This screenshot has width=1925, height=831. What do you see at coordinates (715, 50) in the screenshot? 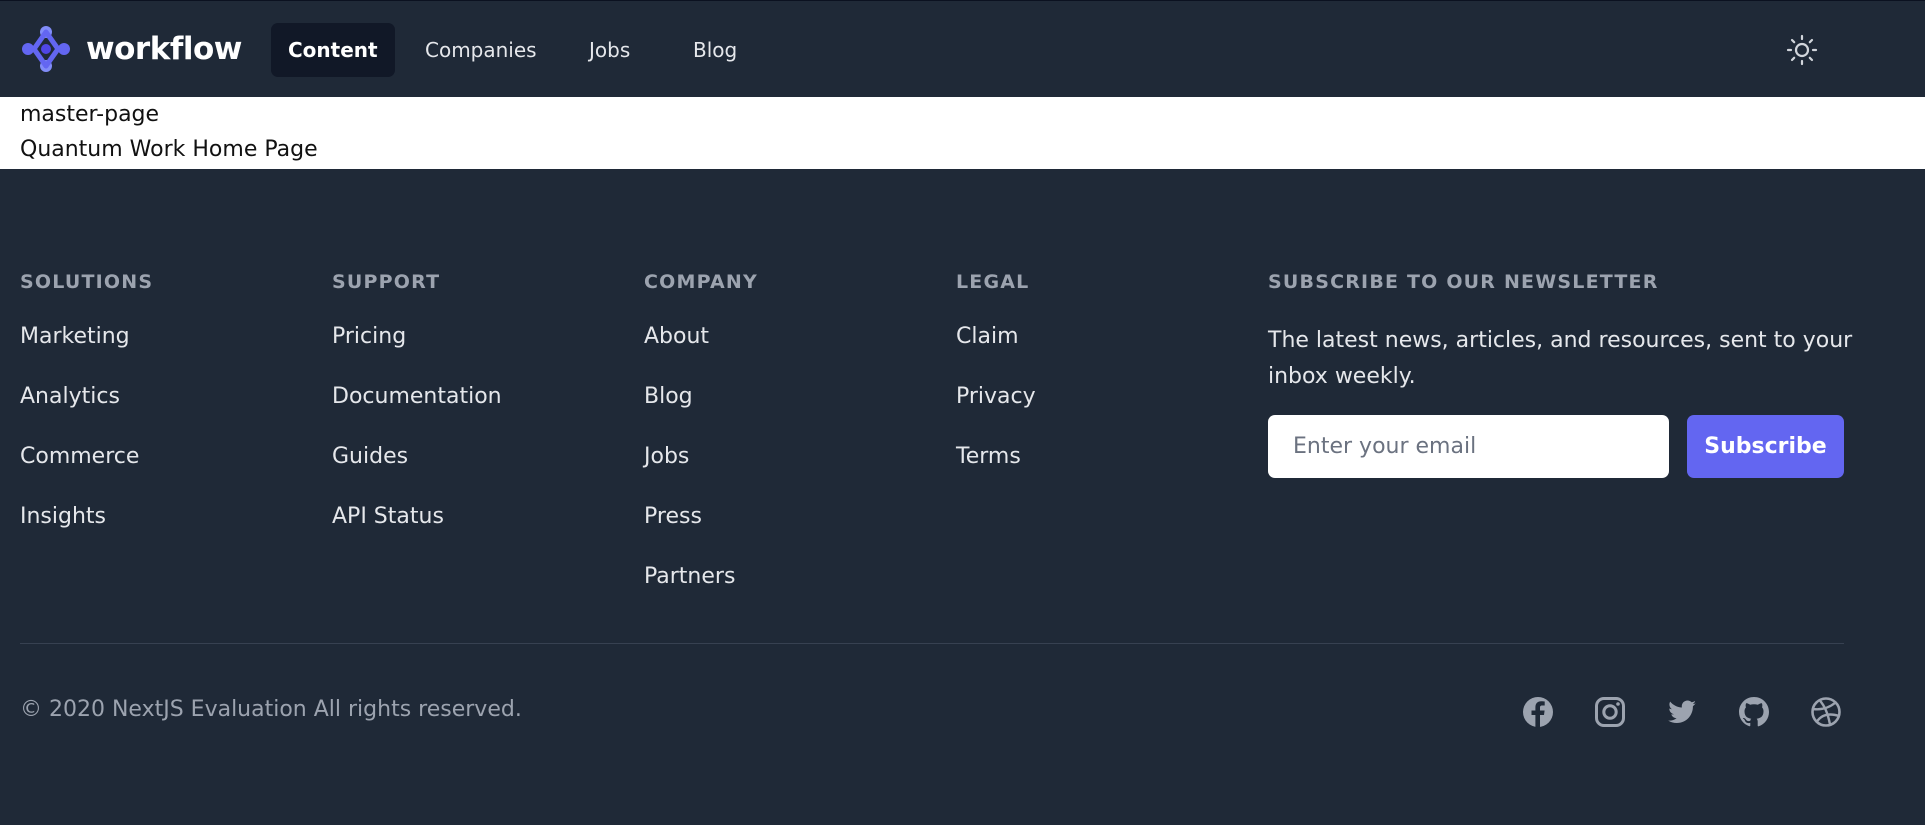
I see `nav-blog: Blog` at bounding box center [715, 50].